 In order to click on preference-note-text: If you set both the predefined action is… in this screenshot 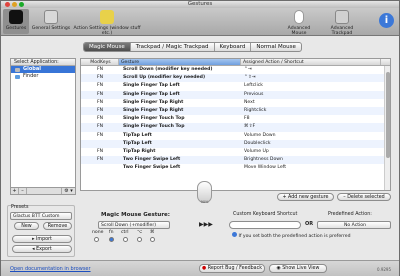, I will do `click(294, 236)`.